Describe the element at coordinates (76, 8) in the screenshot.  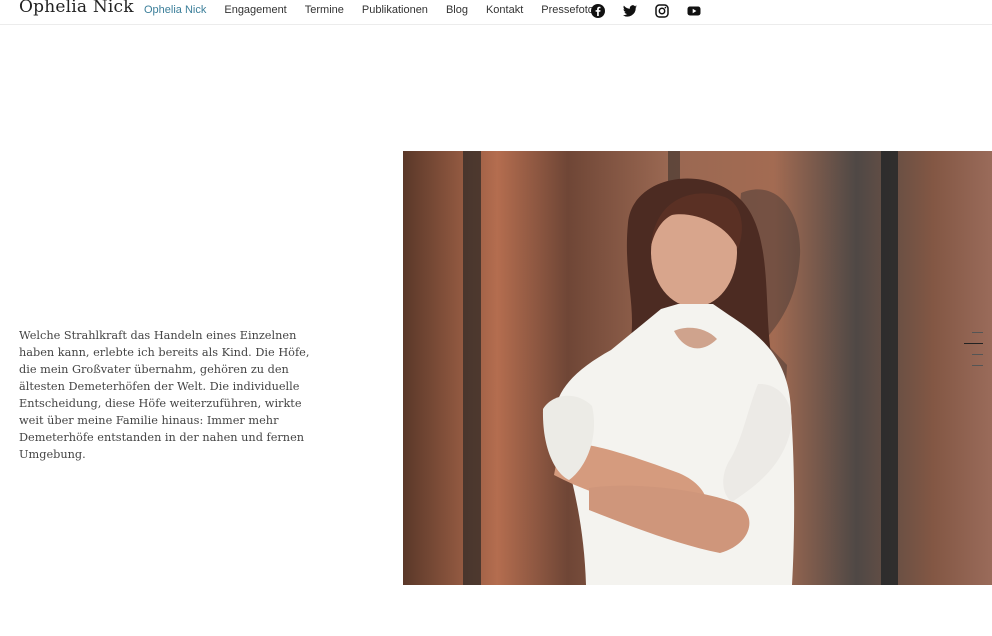
I see `site-logo: Ophelia Nick` at that location.